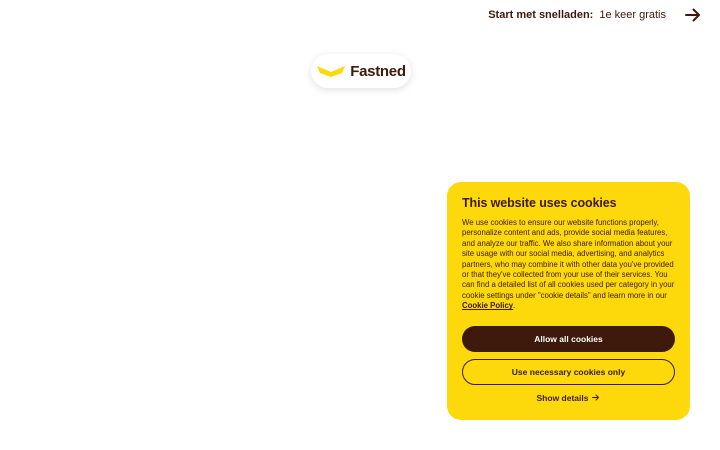 The height and width of the screenshot is (450, 720). I want to click on arrow-right-icon, so click(693, 15).